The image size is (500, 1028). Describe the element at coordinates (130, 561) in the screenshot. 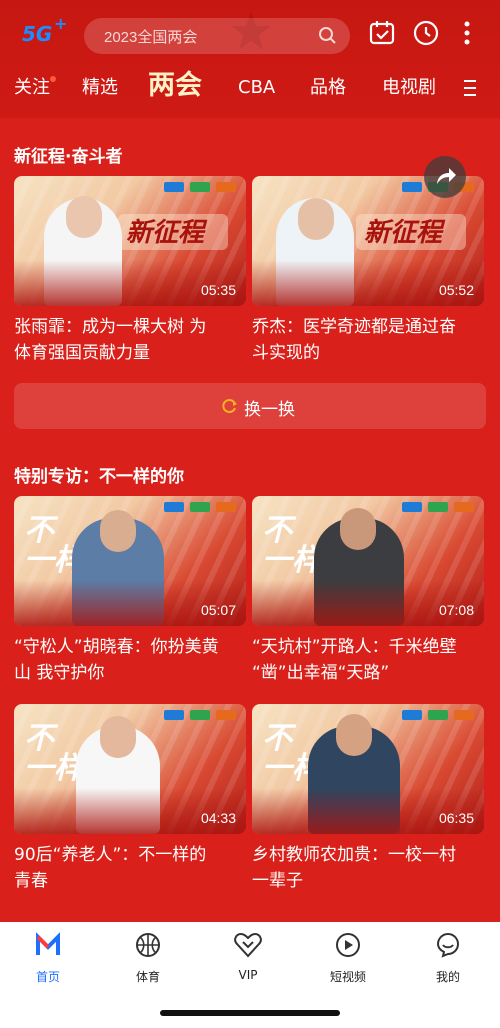

I see `video-thumbnail: 不一样 05:07` at that location.